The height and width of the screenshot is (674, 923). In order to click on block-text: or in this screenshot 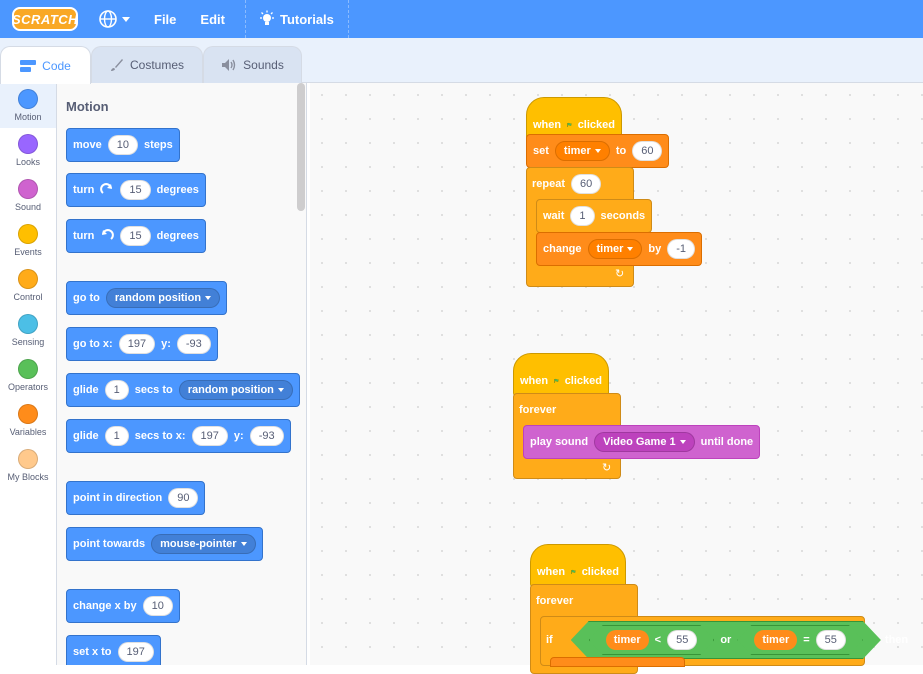, I will do `click(726, 640)`.